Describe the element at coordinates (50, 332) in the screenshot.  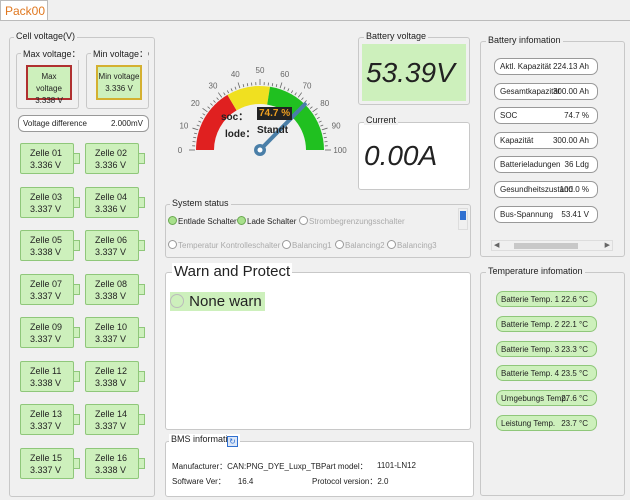
I see `cell-indicator: Zelle 09 3.337 V` at that location.